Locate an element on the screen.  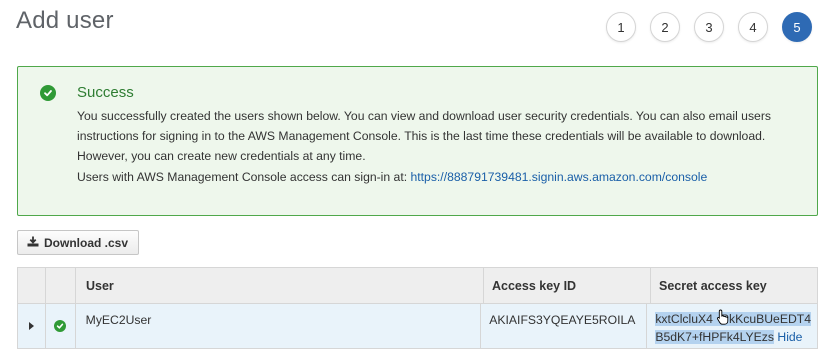
hide-secret-link: Hide is located at coordinates (789, 337).